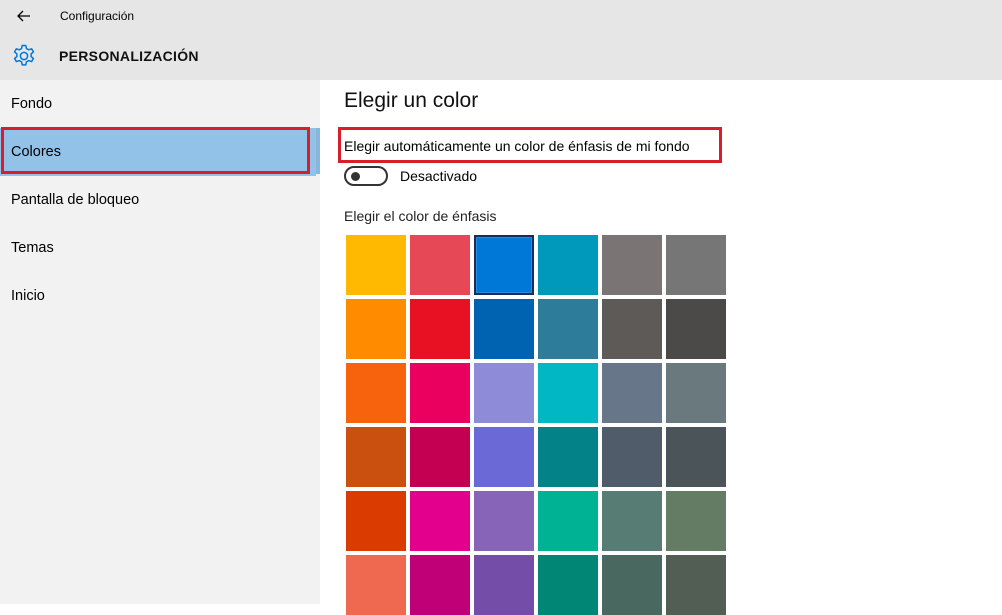  I want to click on sidebar-item-inicio: Inicio, so click(160, 296).